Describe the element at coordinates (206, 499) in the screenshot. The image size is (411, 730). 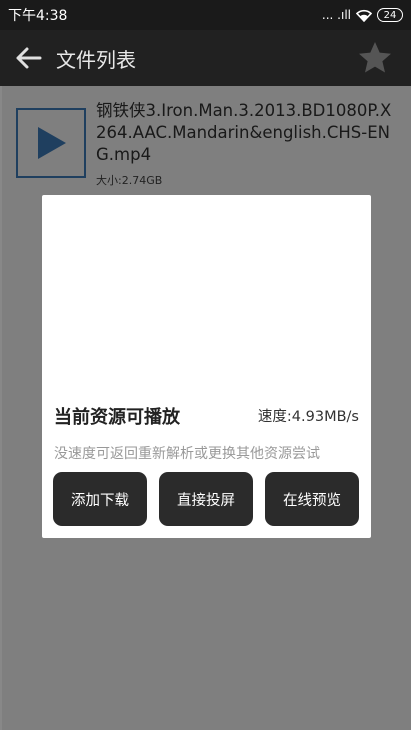
I see `cast-screen-button: 直接投屏` at that location.